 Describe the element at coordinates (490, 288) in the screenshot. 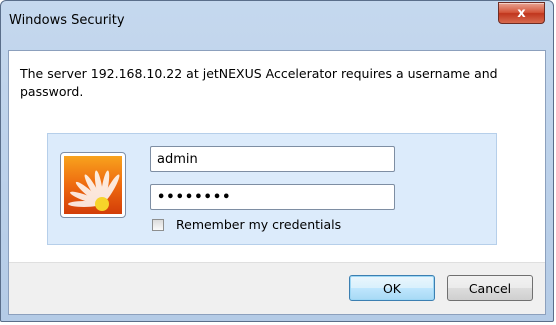

I see `cancel-button: Cancel` at that location.